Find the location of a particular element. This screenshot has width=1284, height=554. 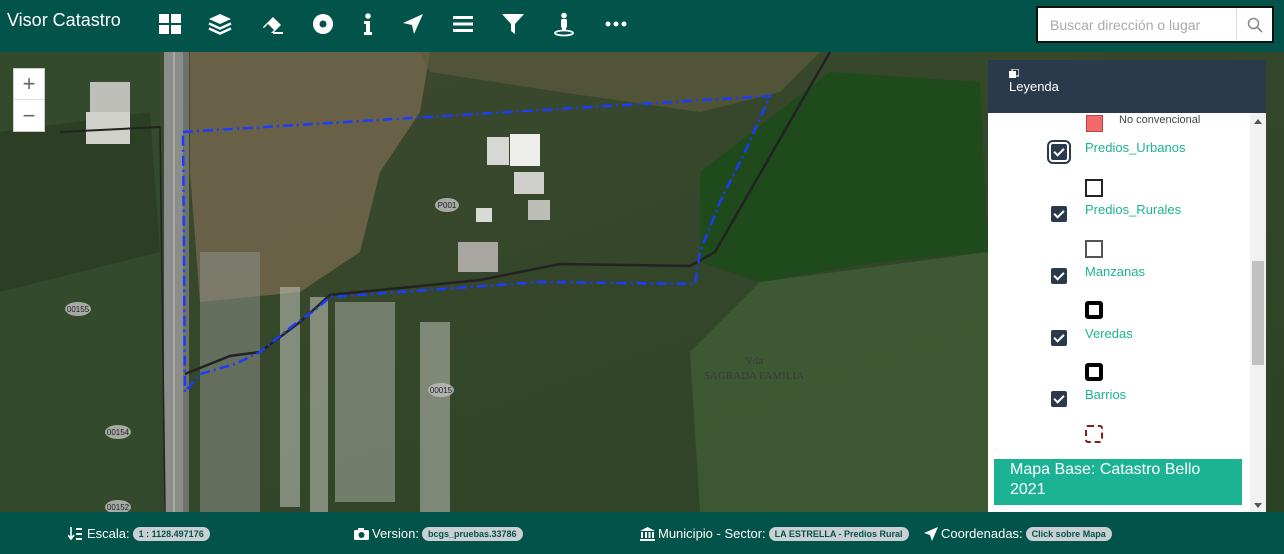

escala-item: Escala: 1 : 1128.497176 is located at coordinates (139, 533).